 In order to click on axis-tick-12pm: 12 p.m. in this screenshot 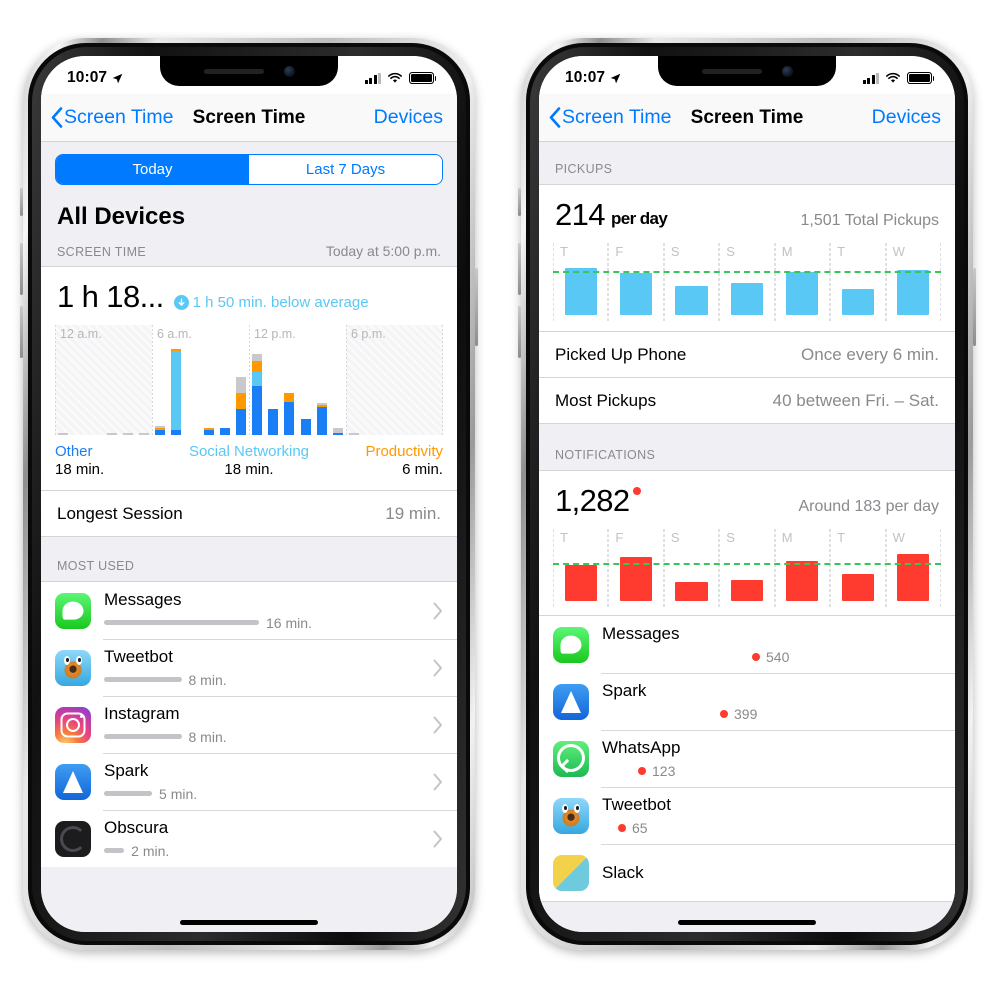, I will do `click(275, 334)`.